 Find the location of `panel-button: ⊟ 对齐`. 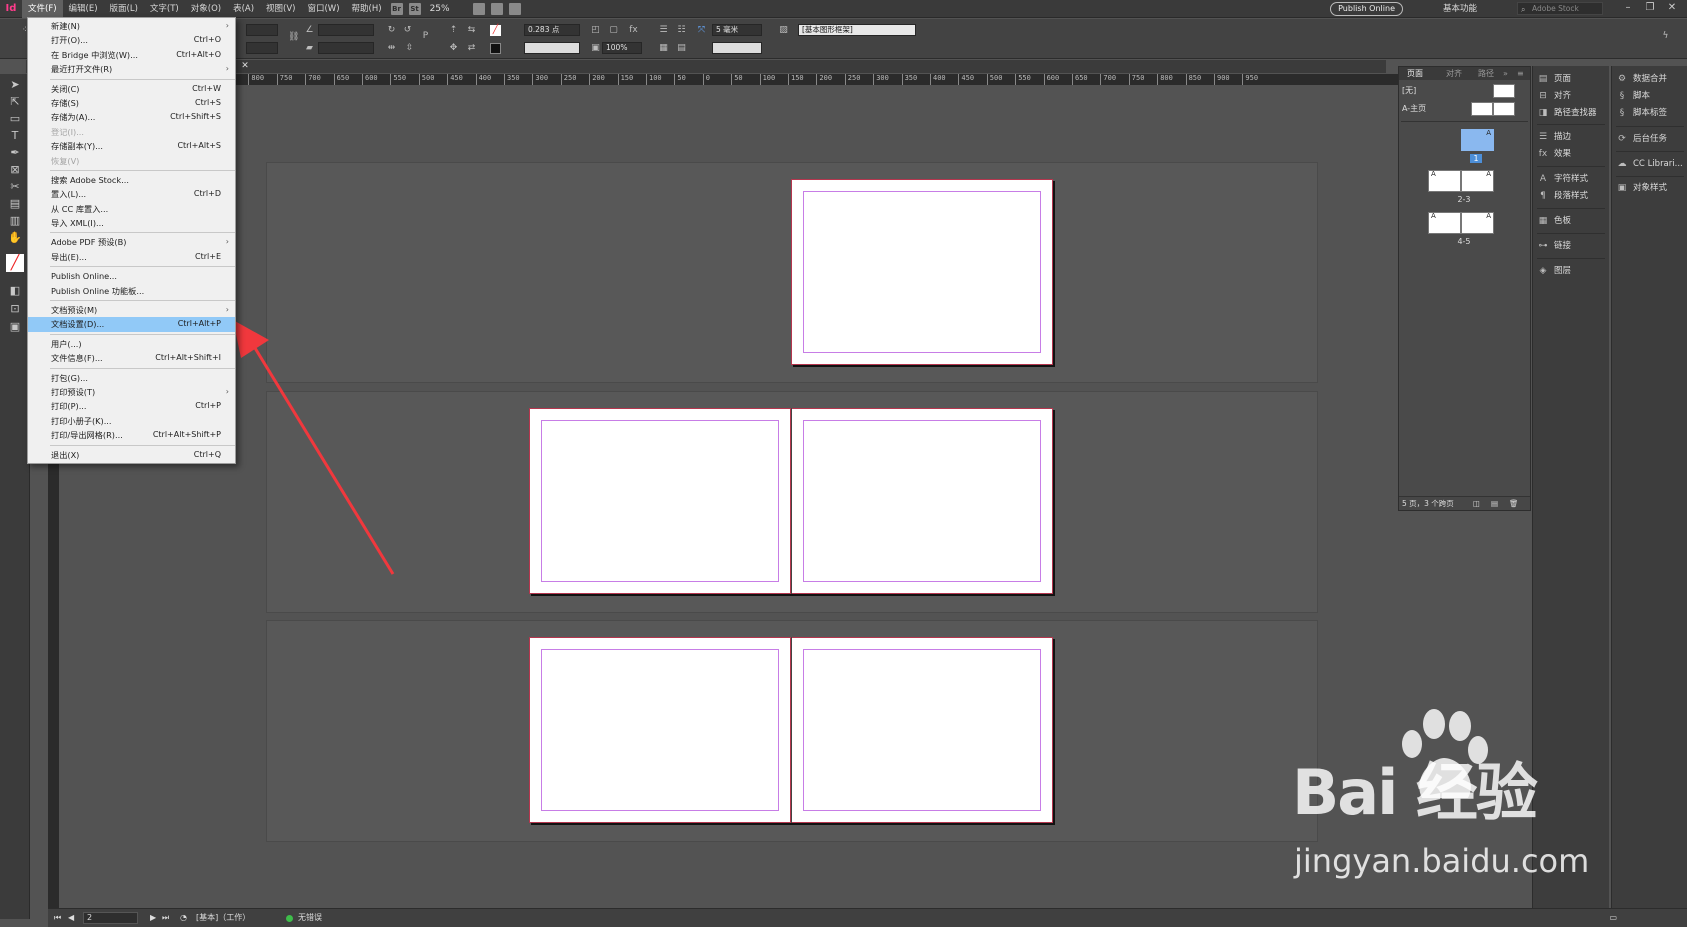

panel-button: ⊟ 对齐 is located at coordinates (1554, 96).